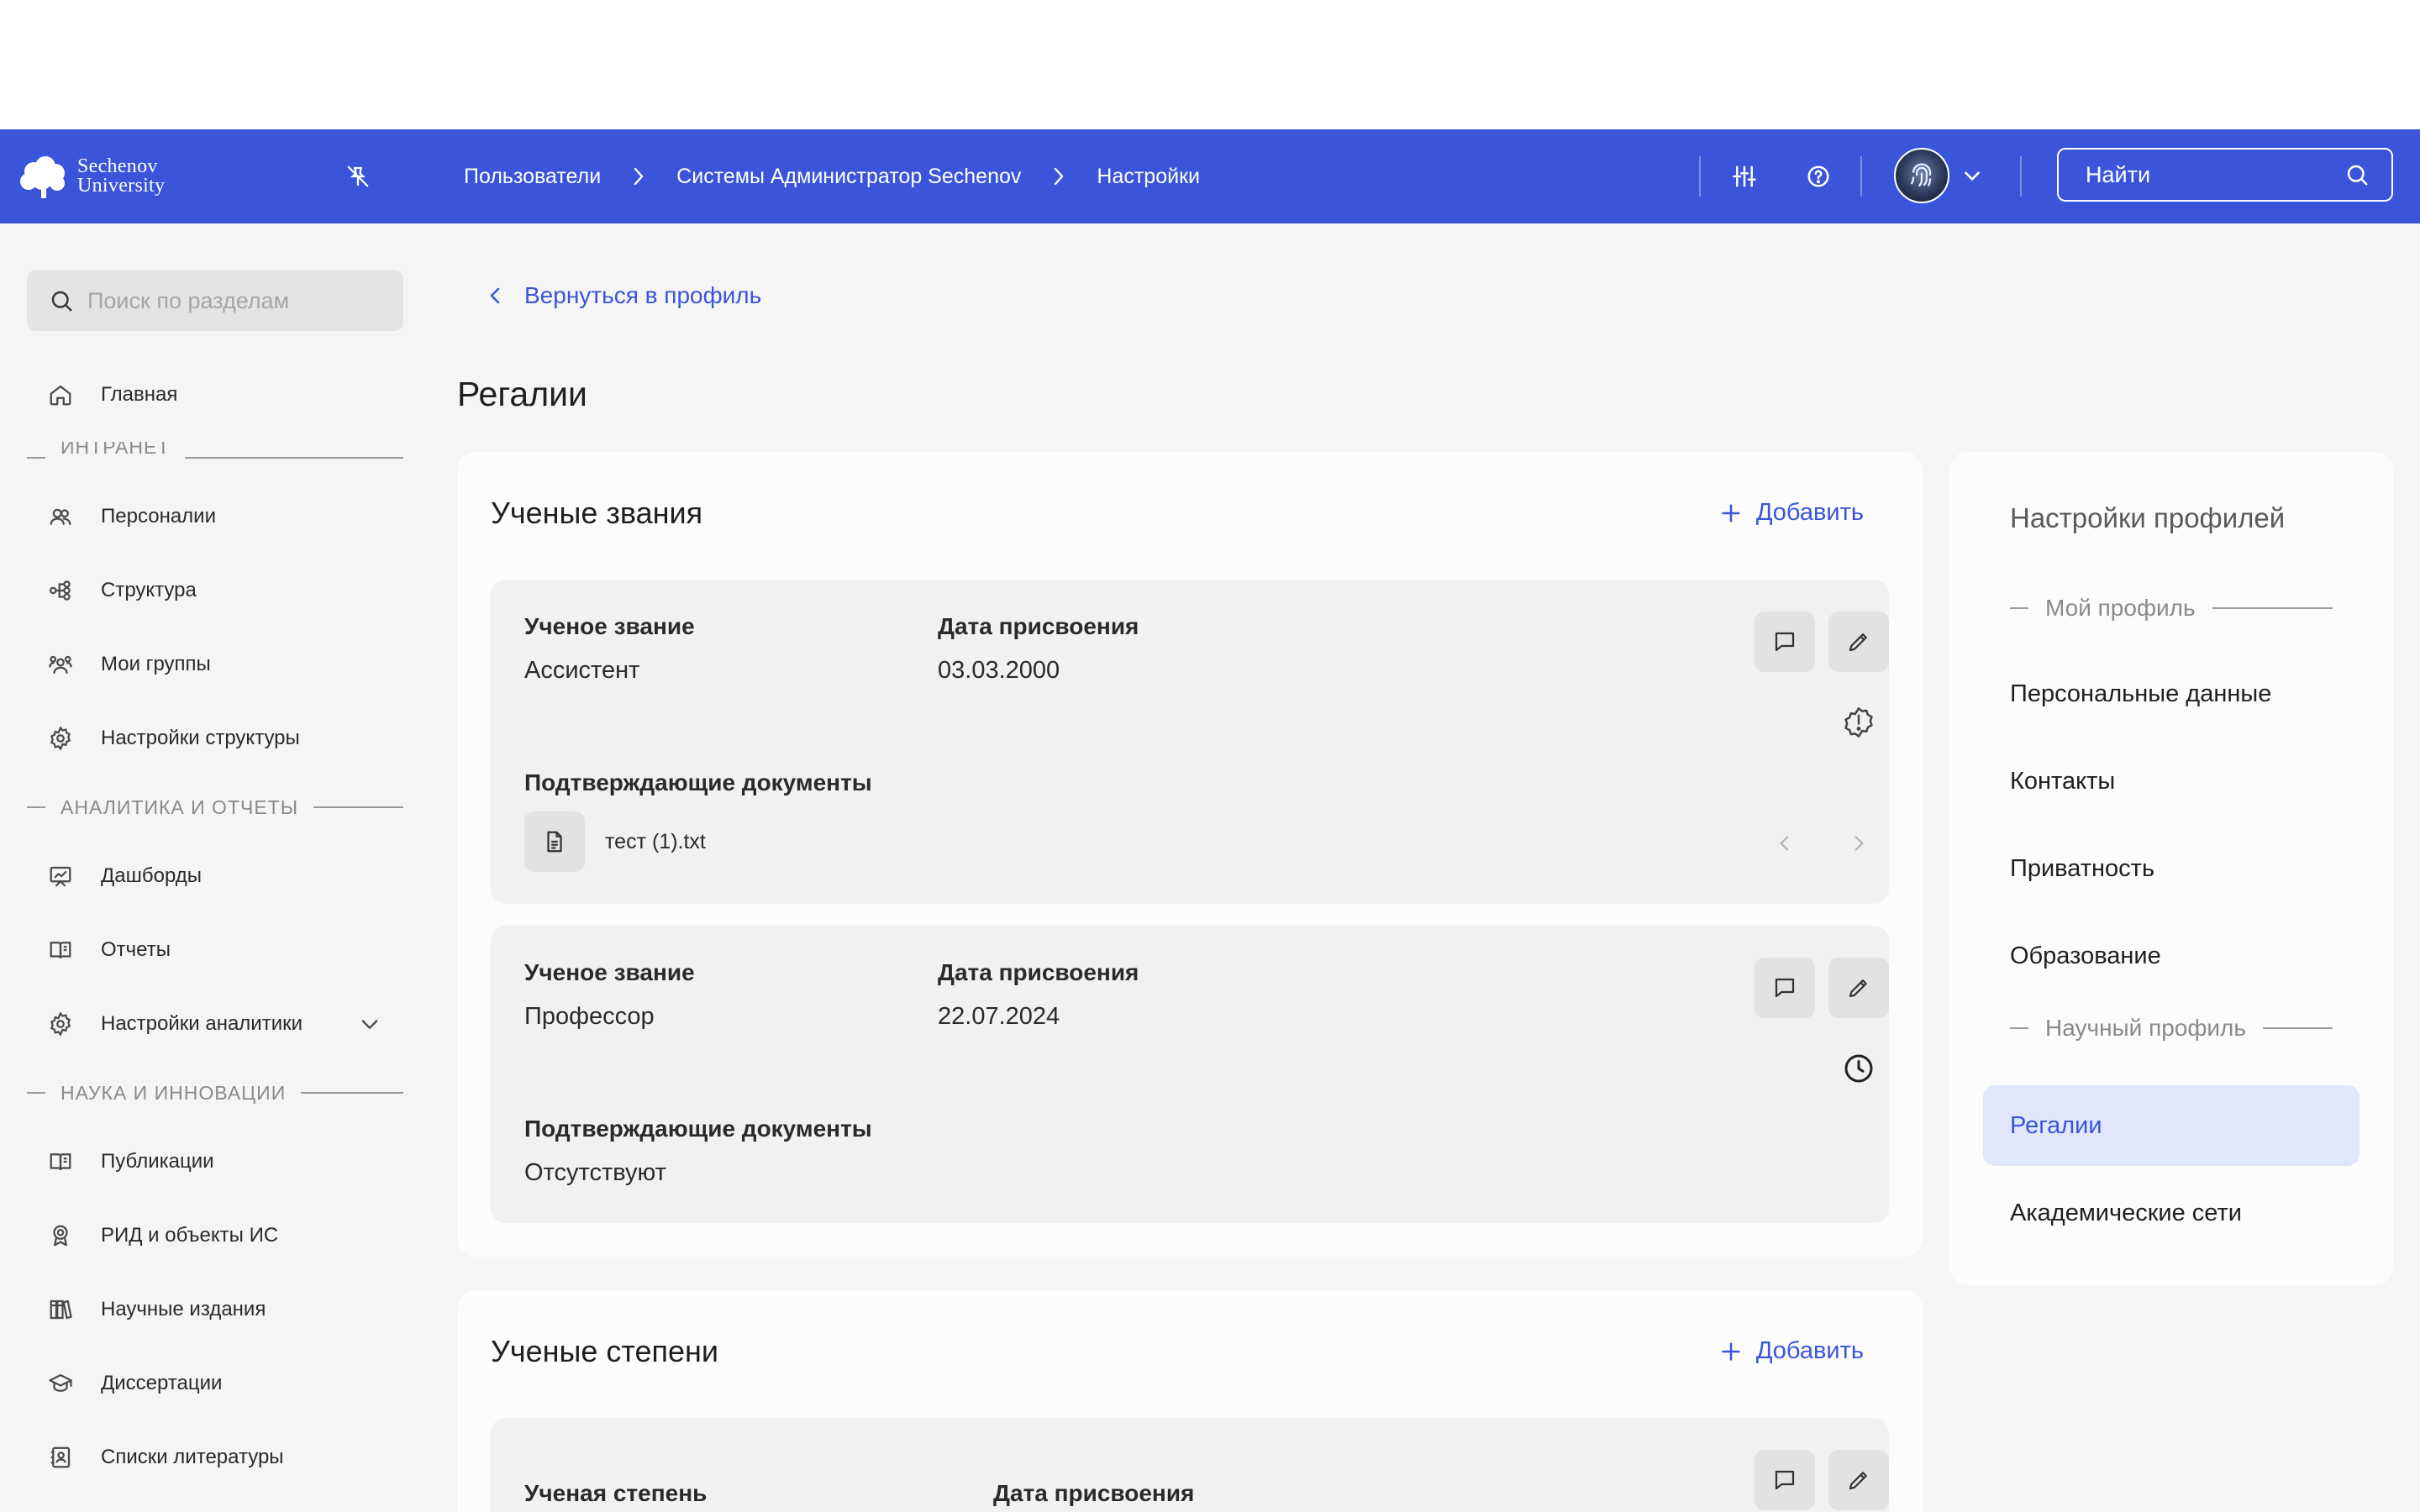 The height and width of the screenshot is (1512, 2420). What do you see at coordinates (190, 1235) in the screenshot?
I see `sidebar-item-label: РИД и объекты ИС` at bounding box center [190, 1235].